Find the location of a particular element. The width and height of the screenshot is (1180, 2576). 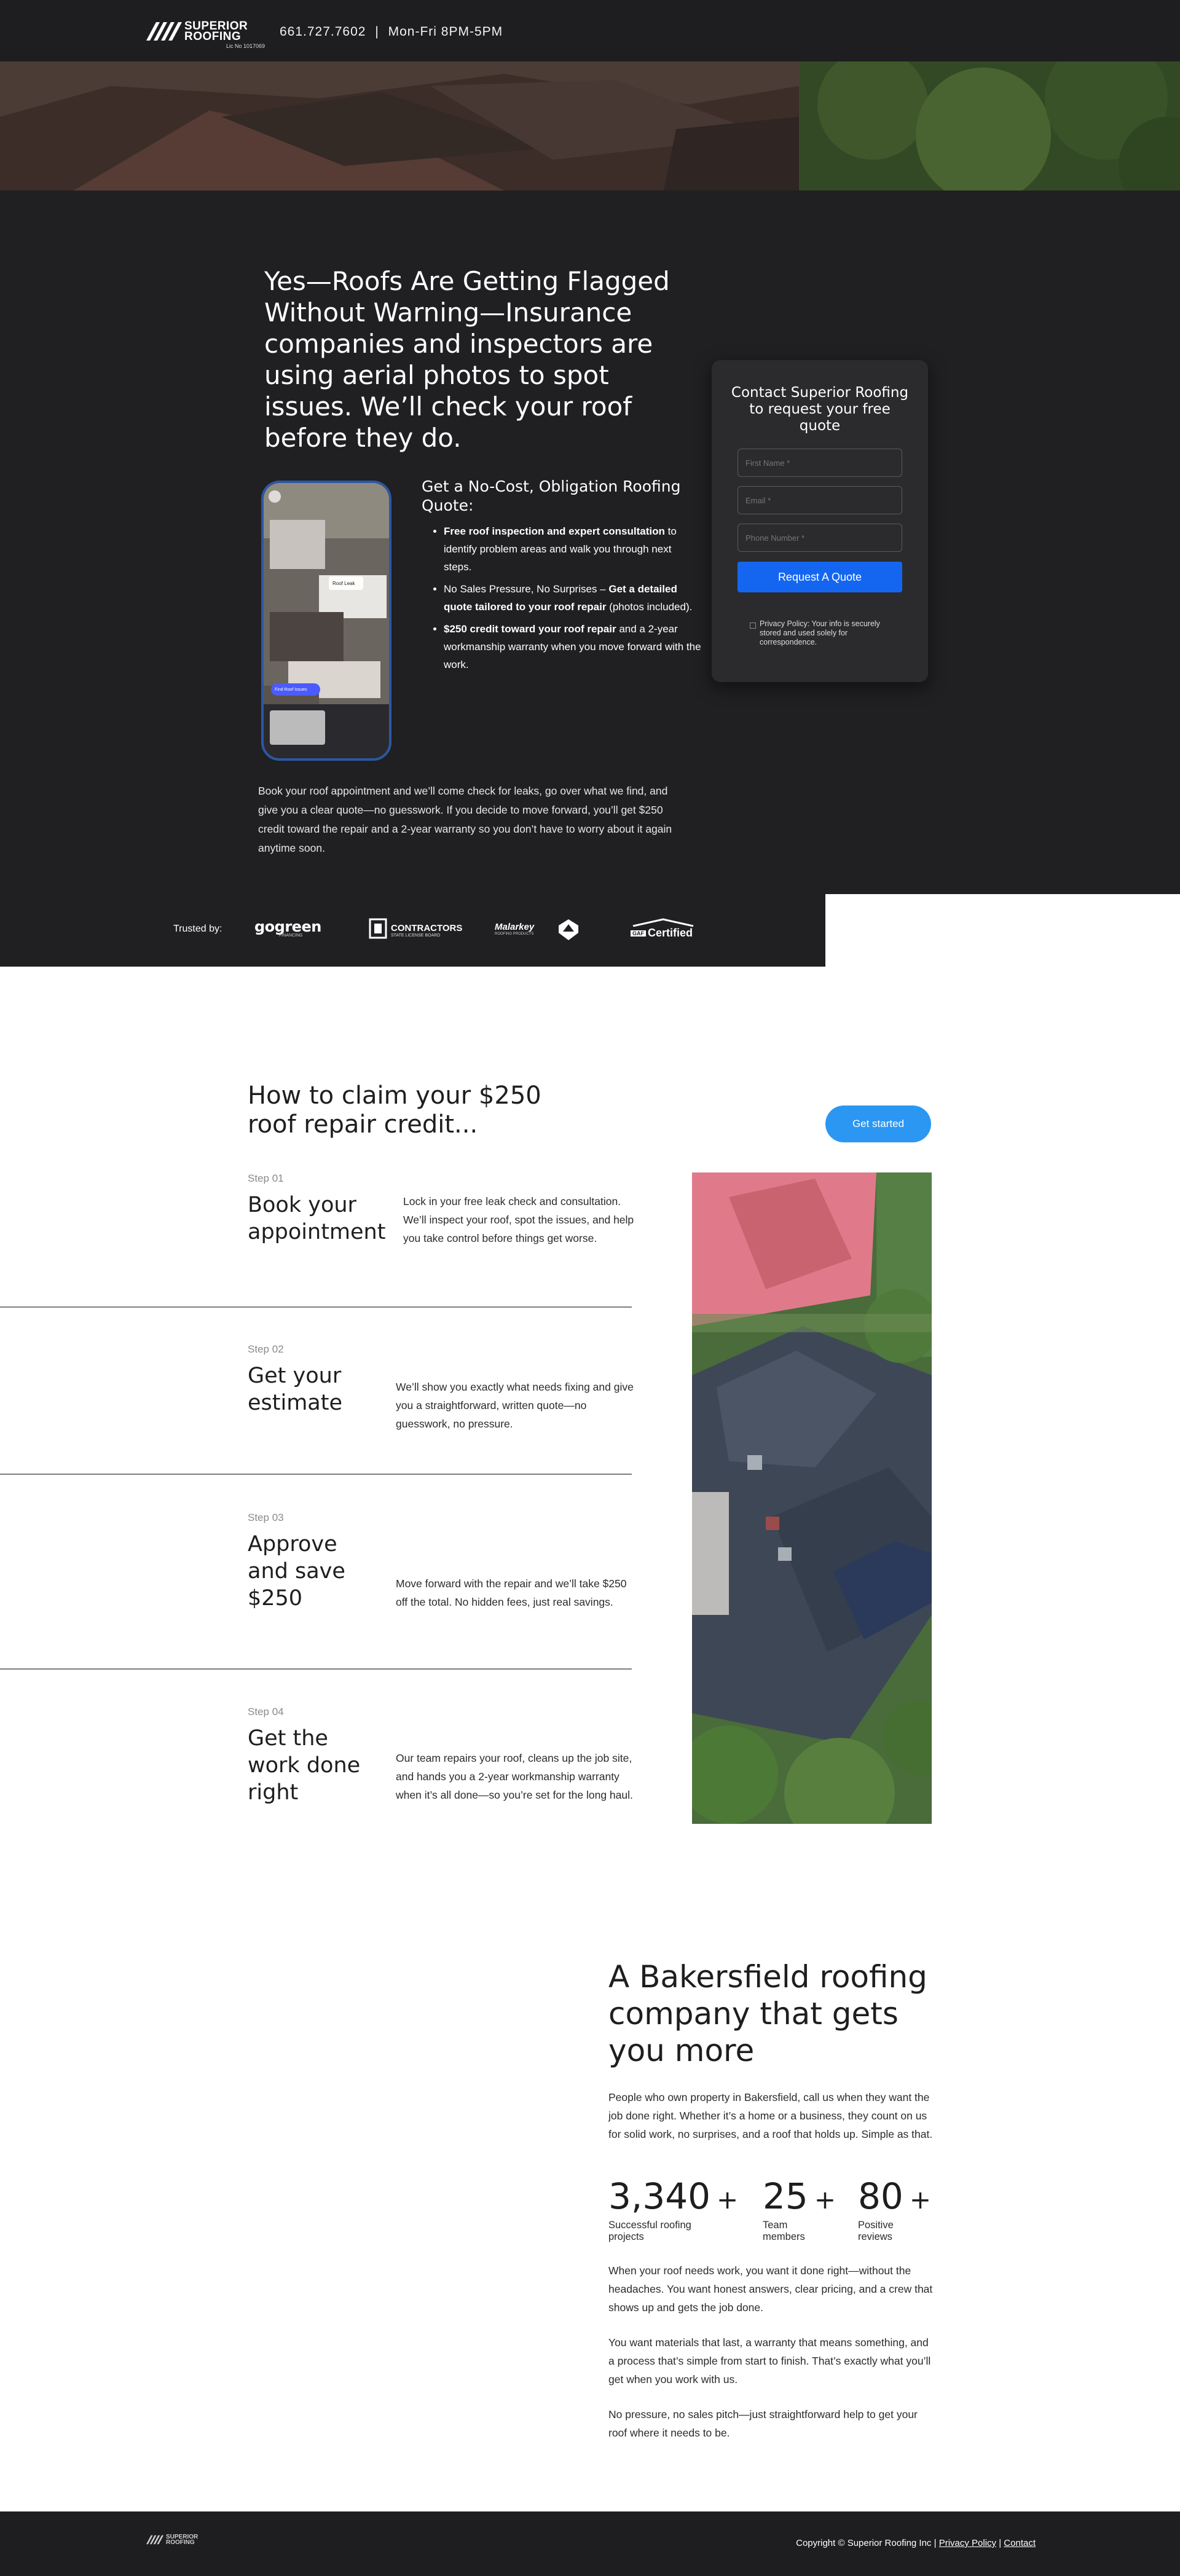

logo-bottom-text: ROOFING is located at coordinates (213, 36).